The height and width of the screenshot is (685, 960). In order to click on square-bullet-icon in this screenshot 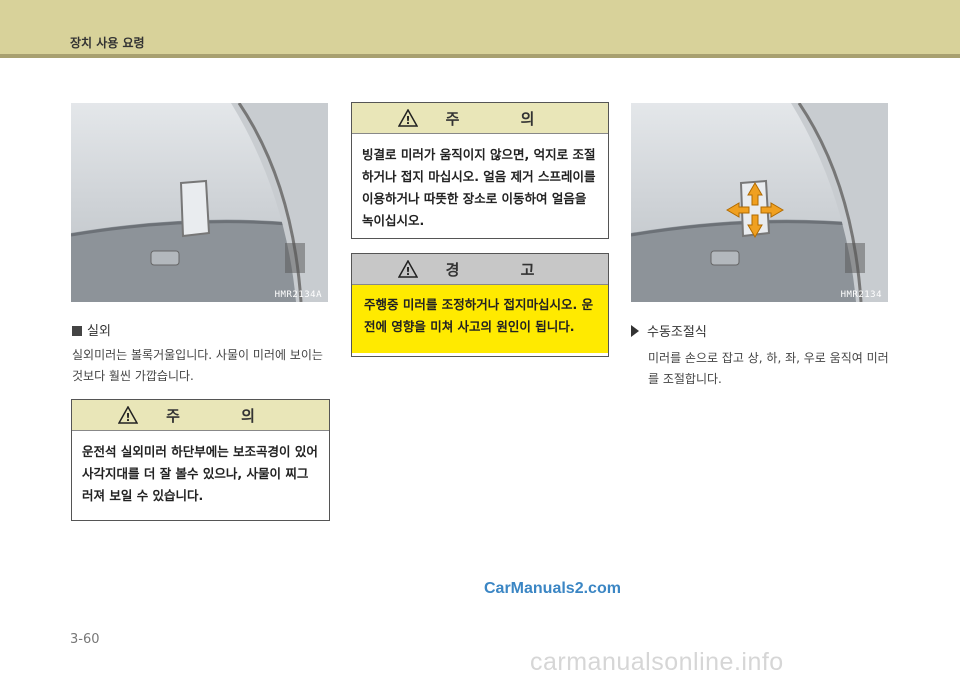, I will do `click(77, 331)`.